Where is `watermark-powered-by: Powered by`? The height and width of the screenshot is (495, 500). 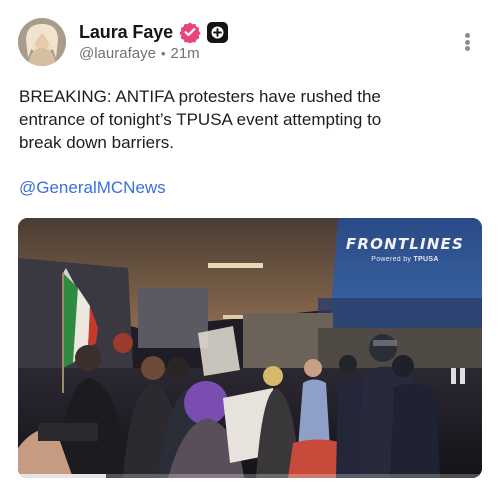
watermark-powered-by: Powered by is located at coordinates (391, 259).